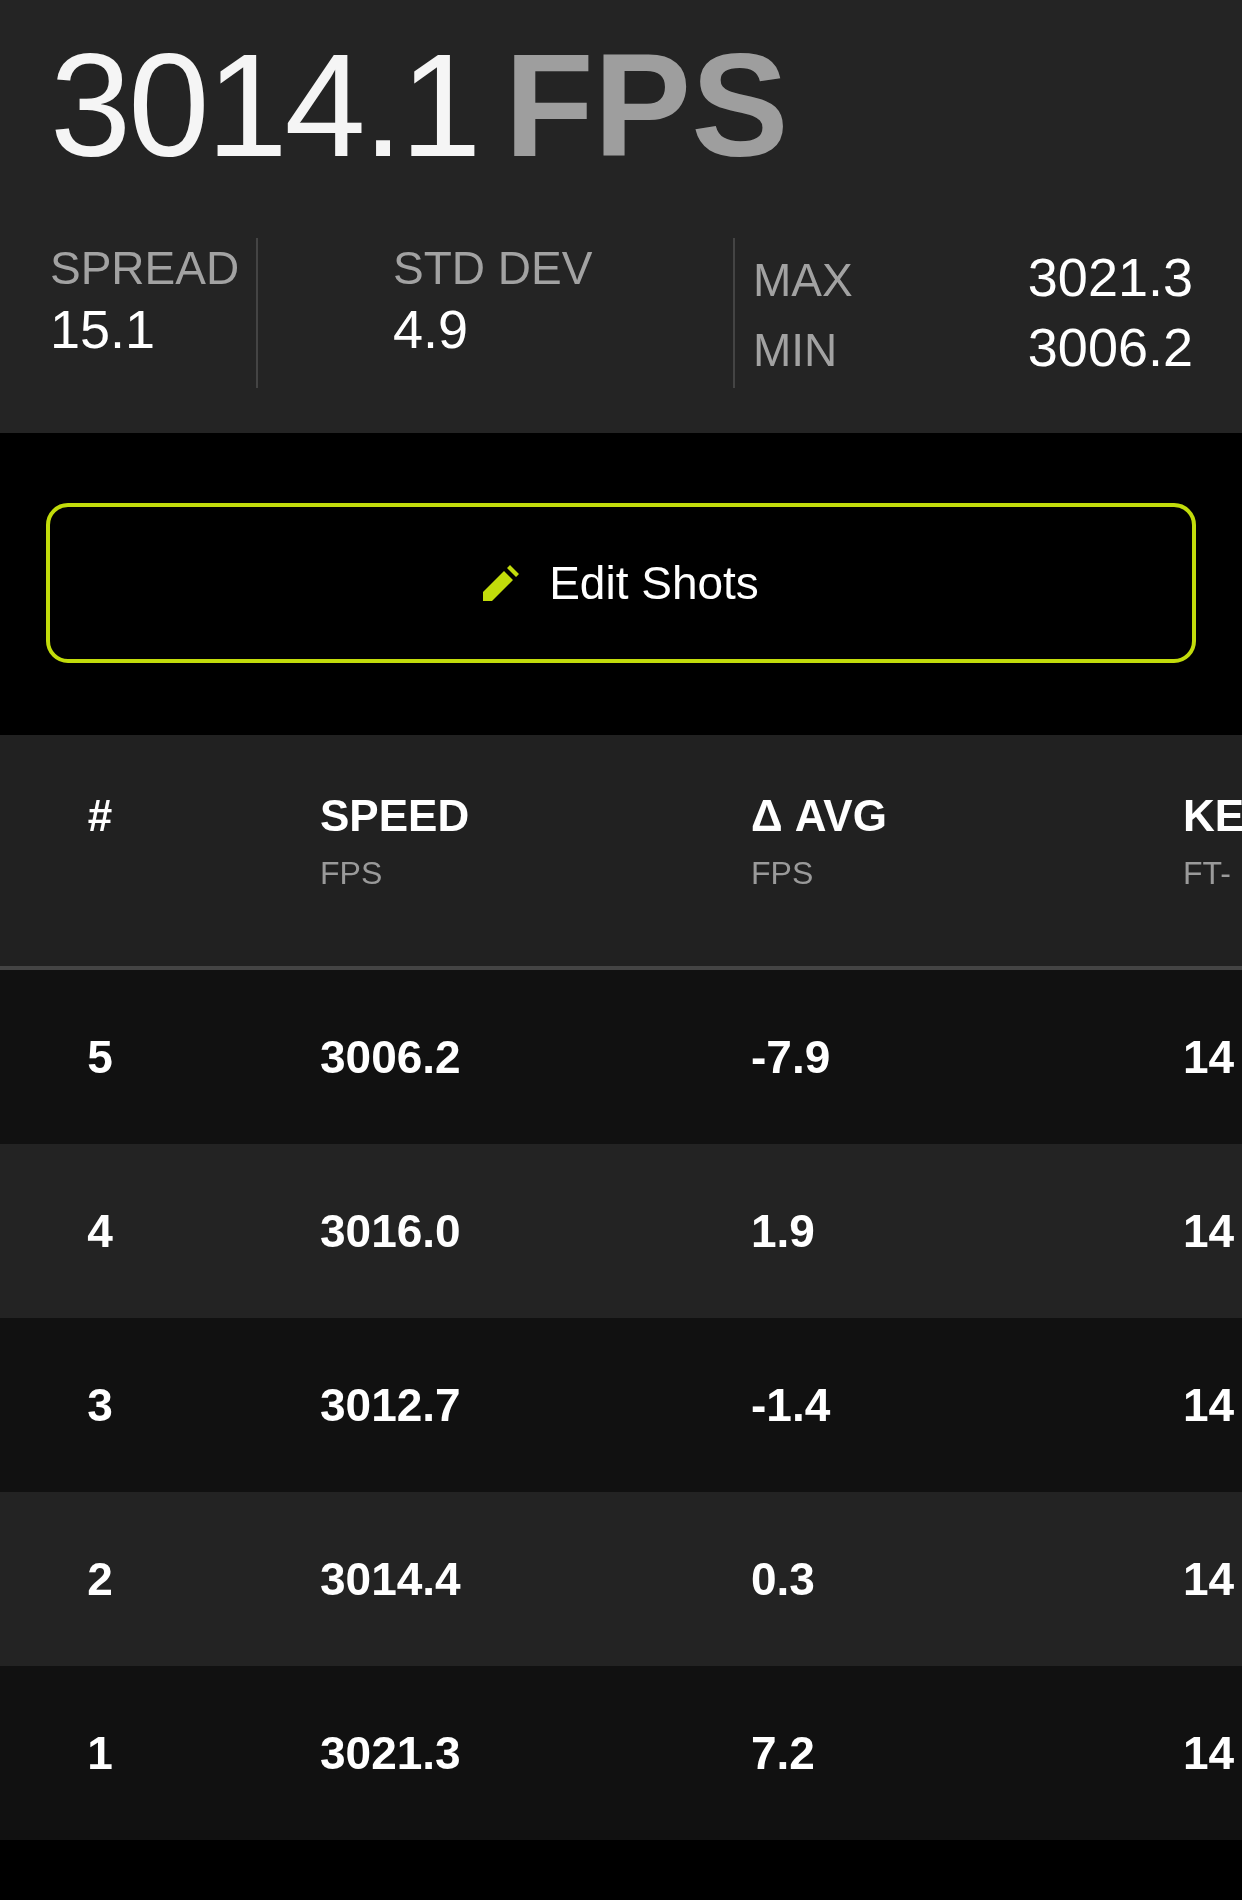  What do you see at coordinates (390, 1579) in the screenshot?
I see `table-cell: 3014.4` at bounding box center [390, 1579].